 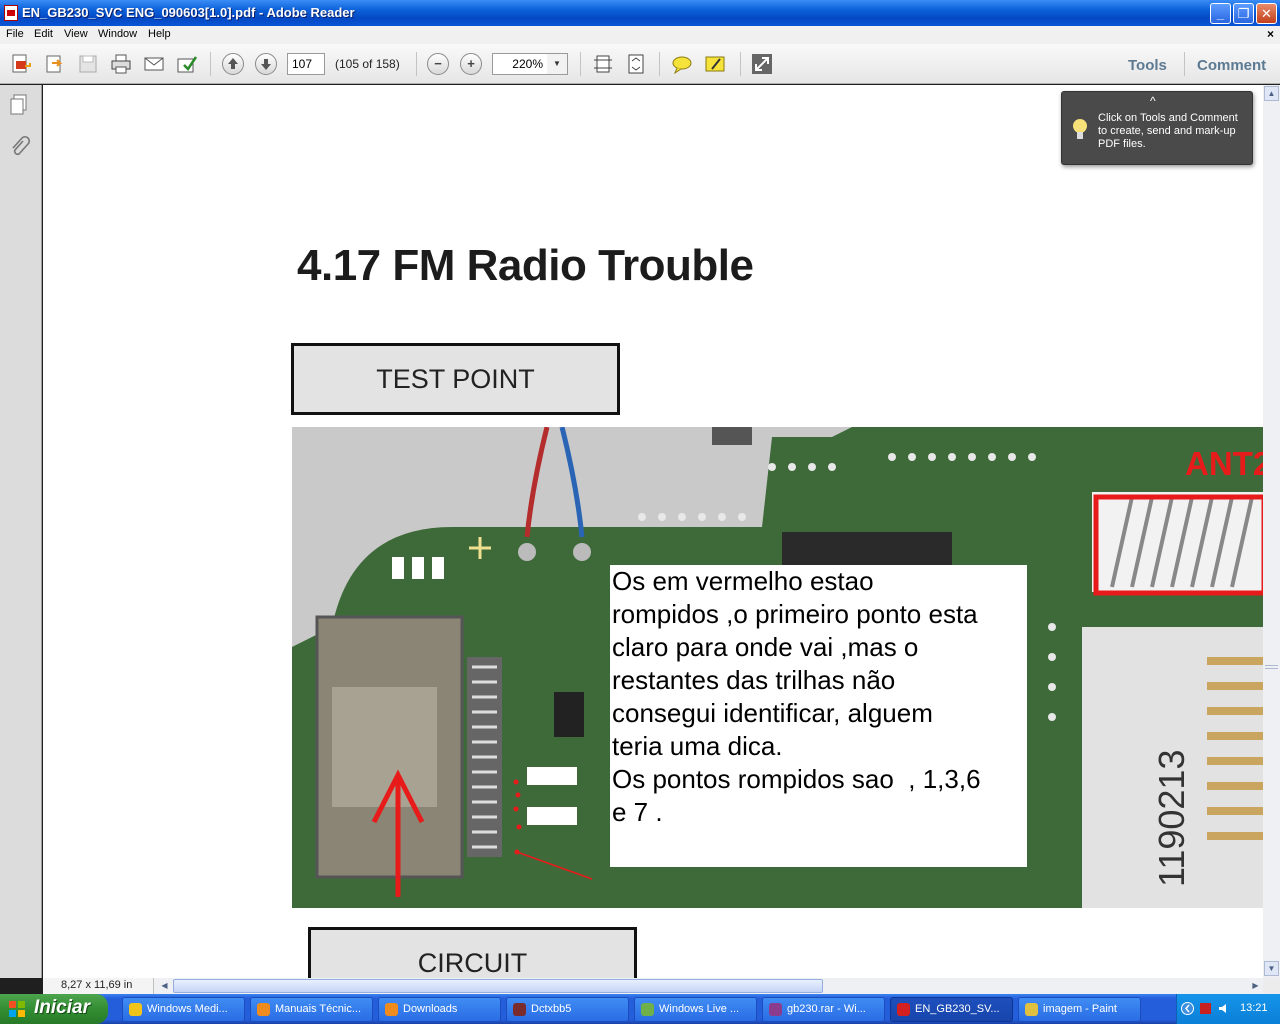 I want to click on next-page-button, so click(x=266, y=64).